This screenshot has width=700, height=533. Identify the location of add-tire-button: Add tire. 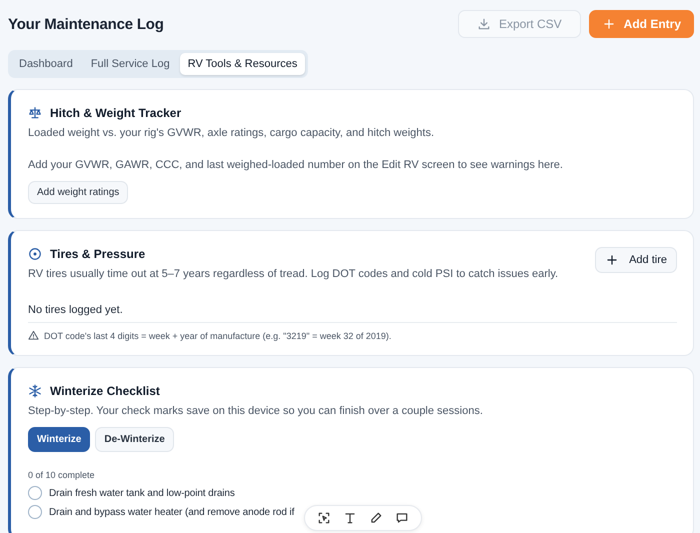
(636, 260).